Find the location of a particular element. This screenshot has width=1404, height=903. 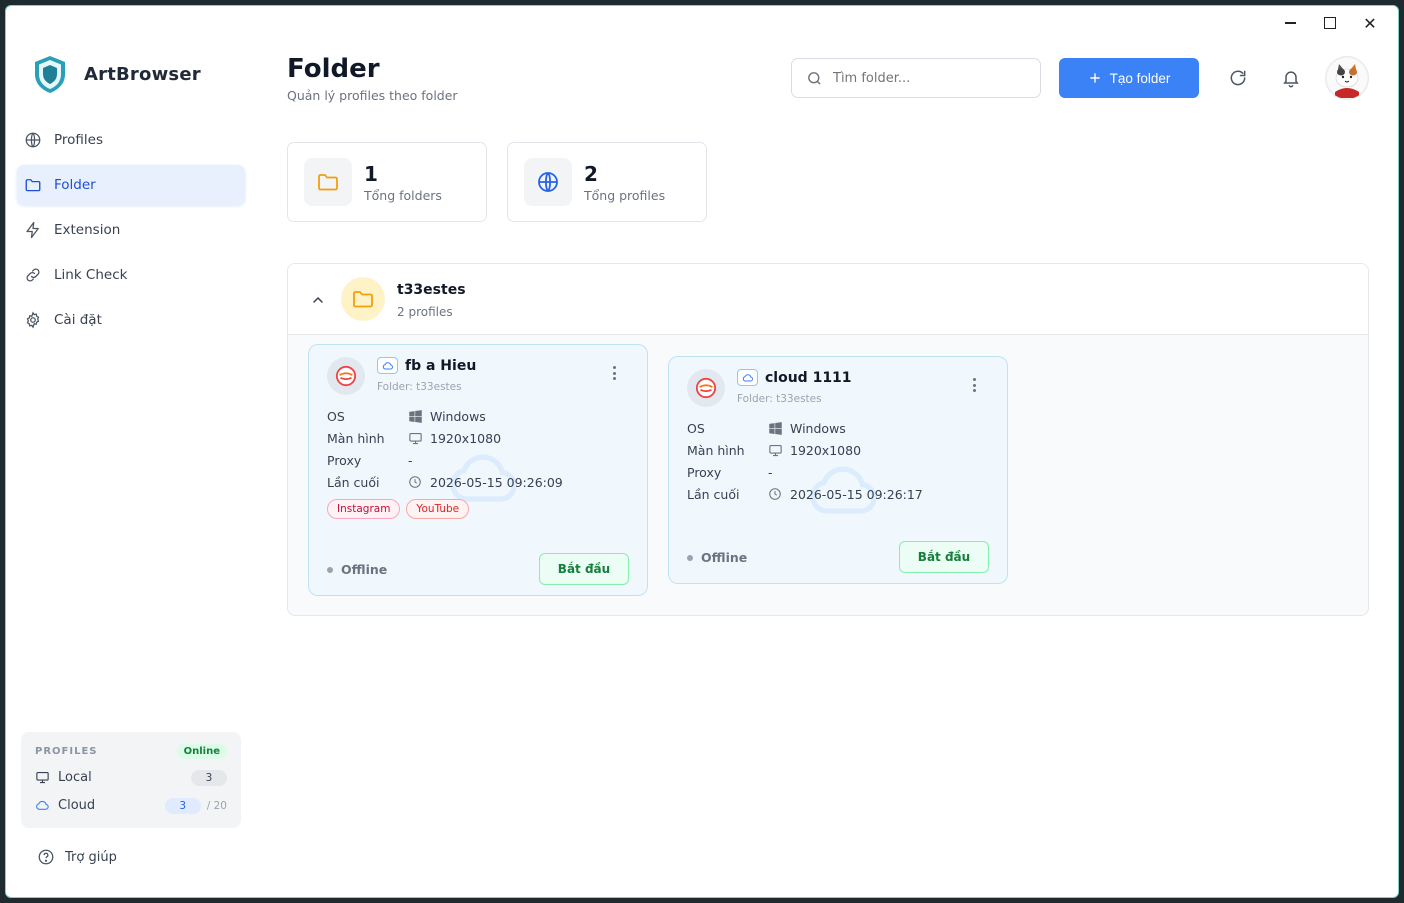

profile-folder: Folder: t33estes is located at coordinates (779, 399).